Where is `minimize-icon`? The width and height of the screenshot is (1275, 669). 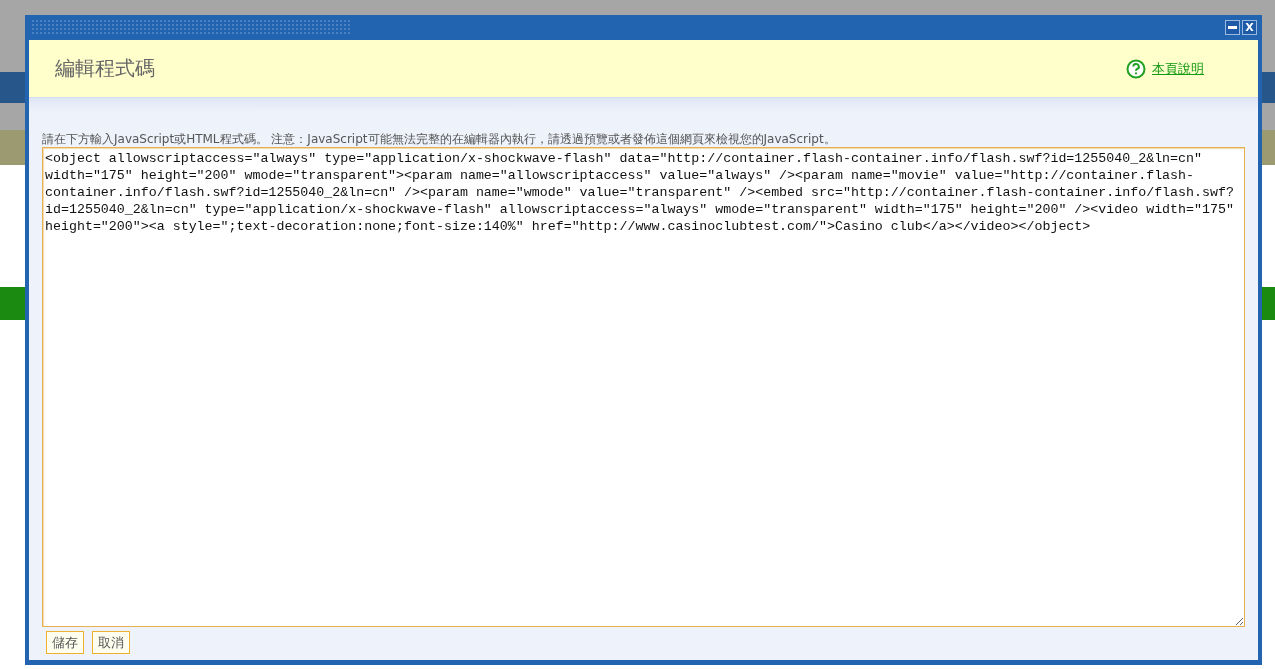 minimize-icon is located at coordinates (1232, 27).